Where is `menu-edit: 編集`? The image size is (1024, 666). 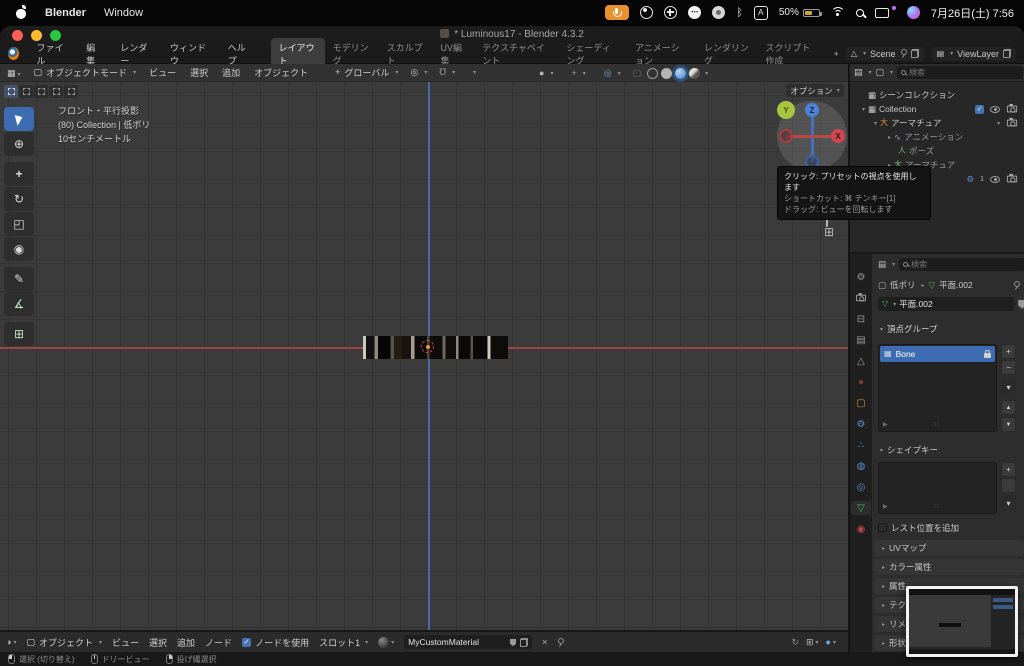 menu-edit: 編集 is located at coordinates (94, 54).